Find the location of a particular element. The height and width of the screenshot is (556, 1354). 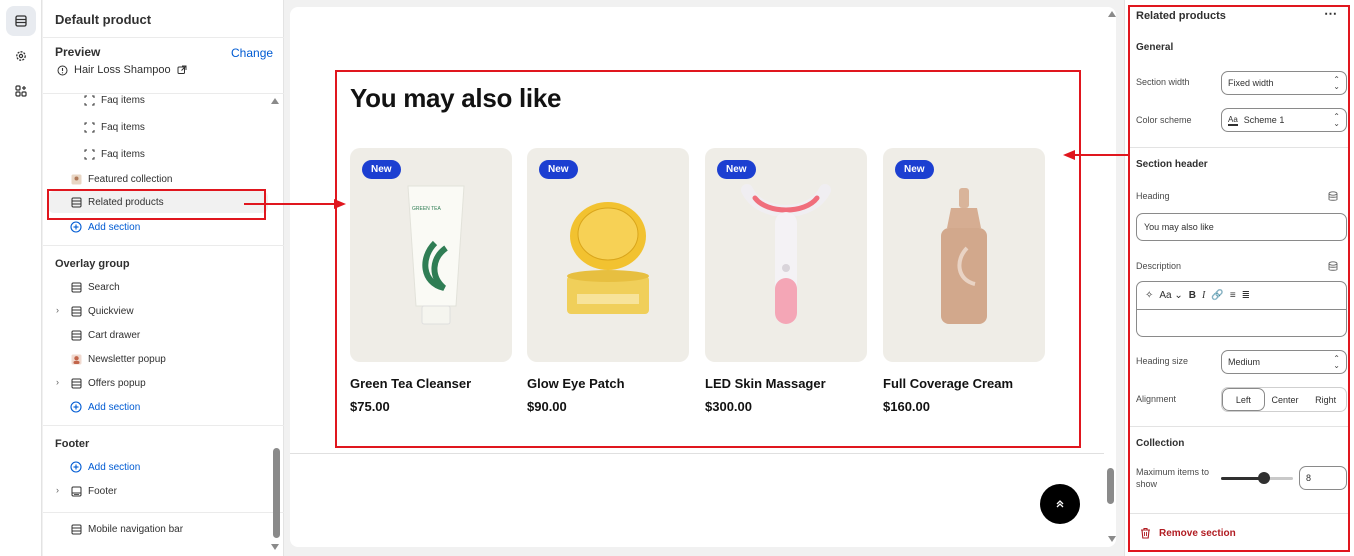

annotation-arrowhead-right is located at coordinates (1069, 155).